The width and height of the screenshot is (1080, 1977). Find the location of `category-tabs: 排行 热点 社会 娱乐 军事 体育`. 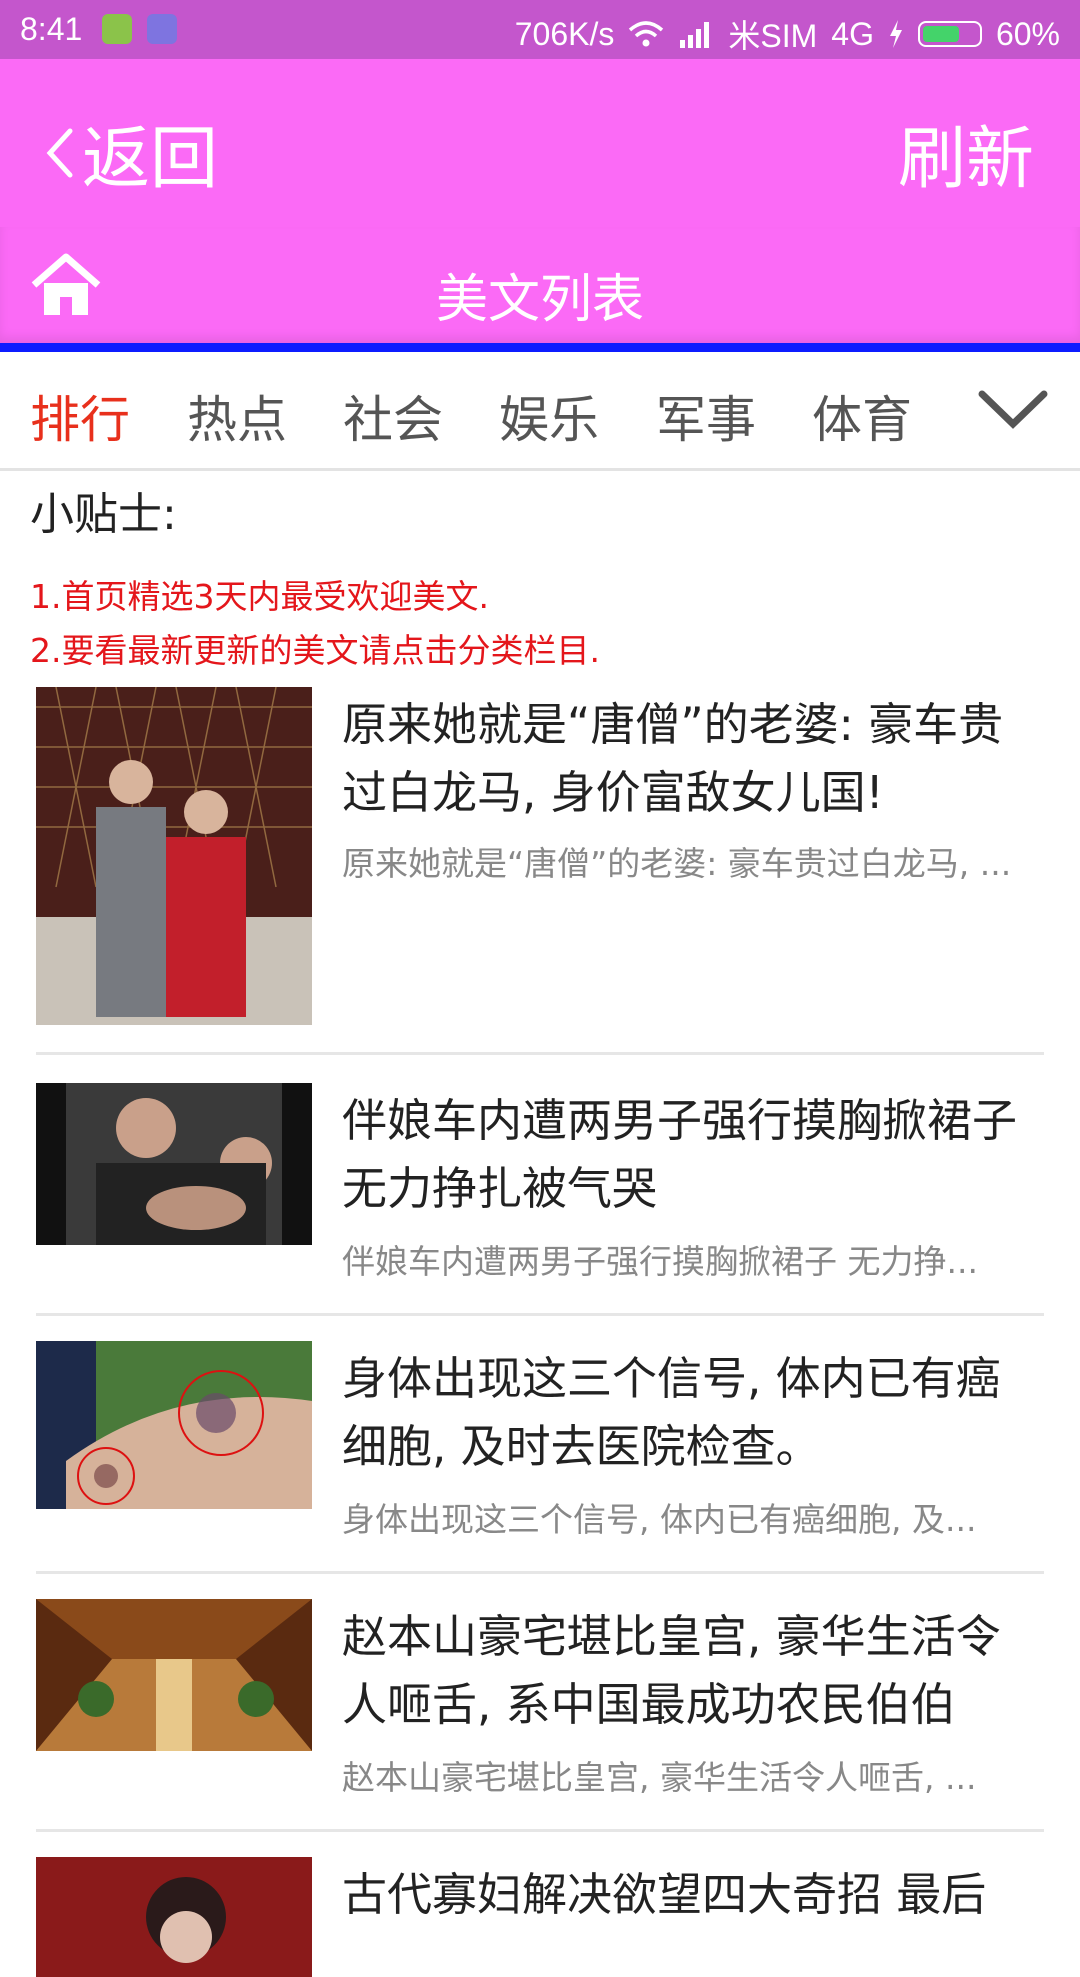

category-tabs: 排行 热点 社会 娱乐 军事 体育 is located at coordinates (540, 411).